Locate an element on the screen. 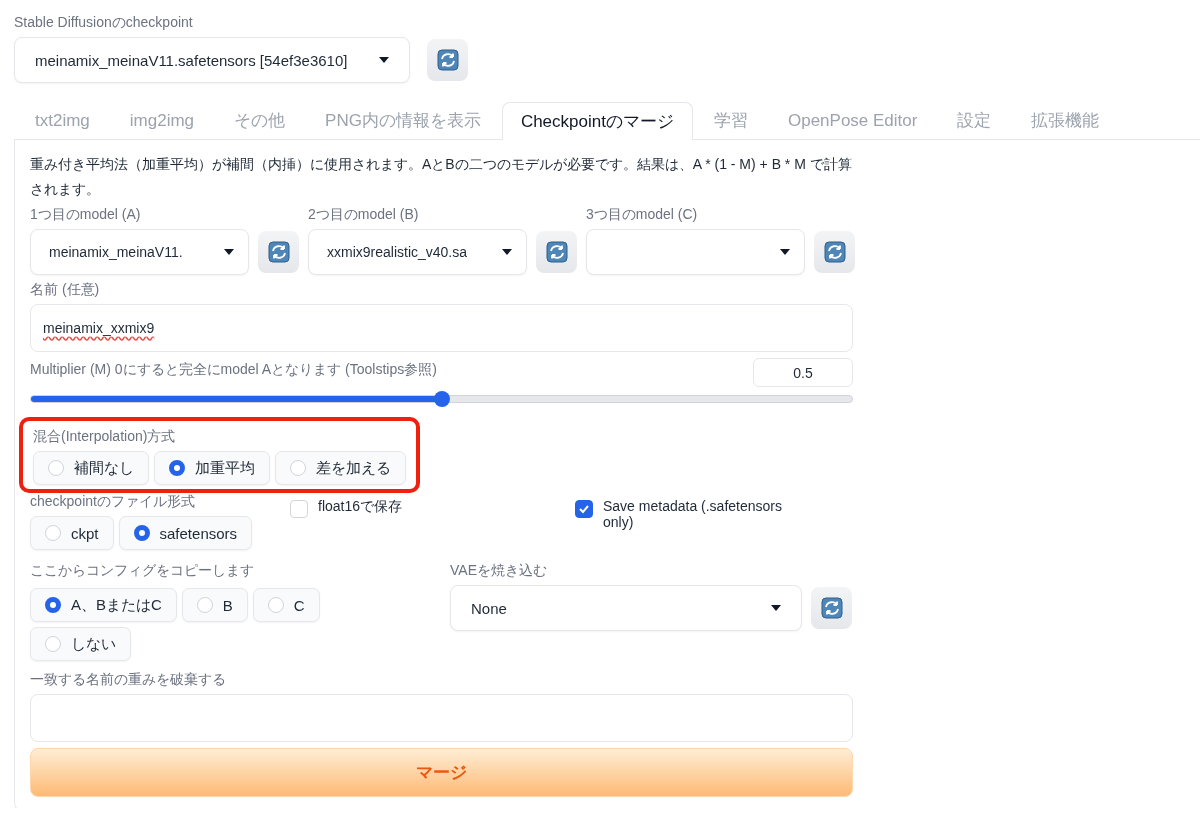  model-dropdown: meinamix_meinaV11. is located at coordinates (139, 252).